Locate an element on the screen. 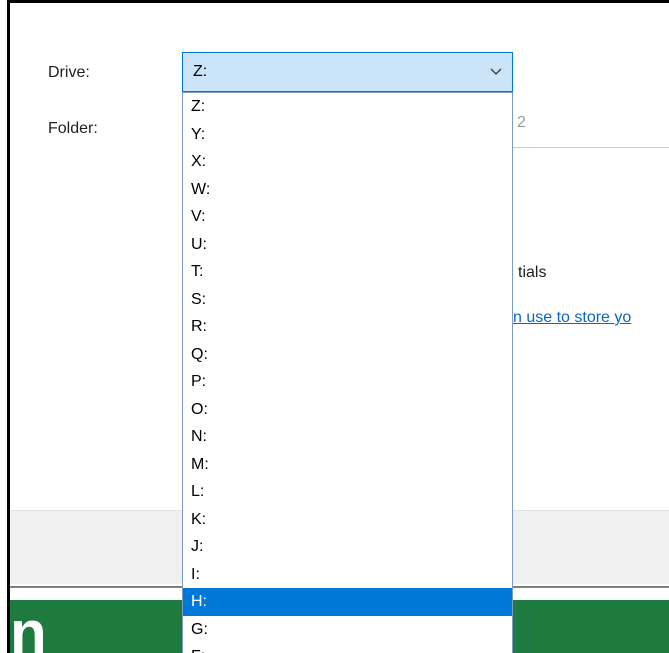 Image resolution: width=669 pixels, height=653 pixels. drive-option: K: is located at coordinates (347, 520).